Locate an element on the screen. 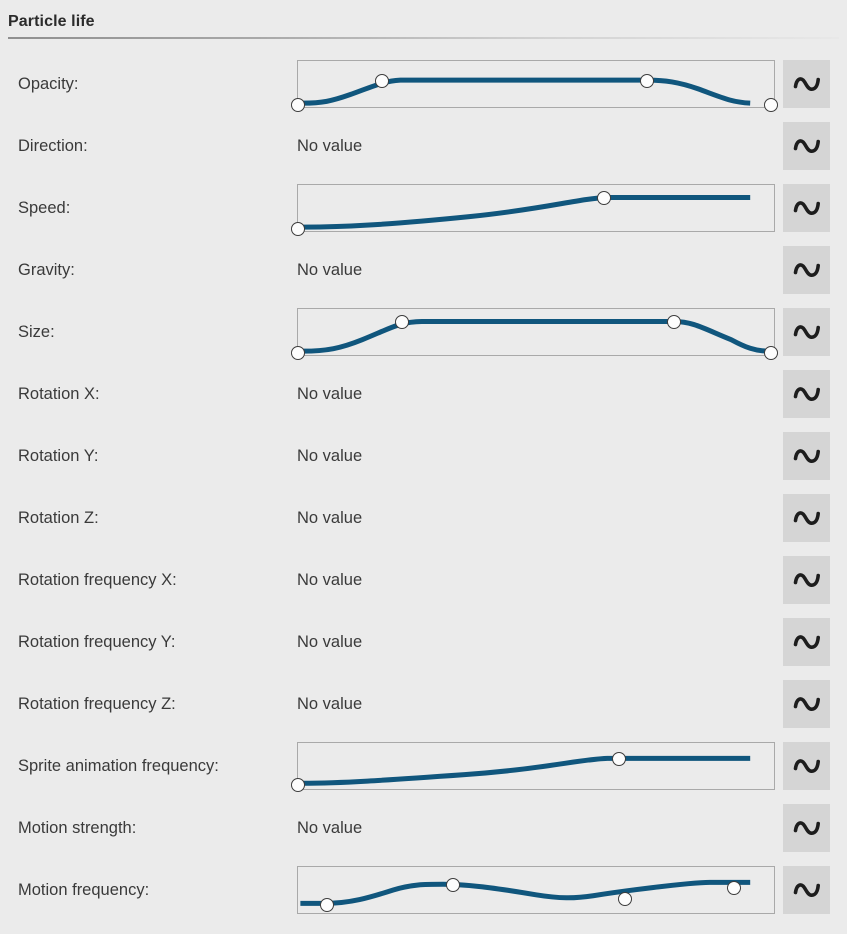 The height and width of the screenshot is (934, 847). no-value-text-rotation-x: No value is located at coordinates (330, 393).